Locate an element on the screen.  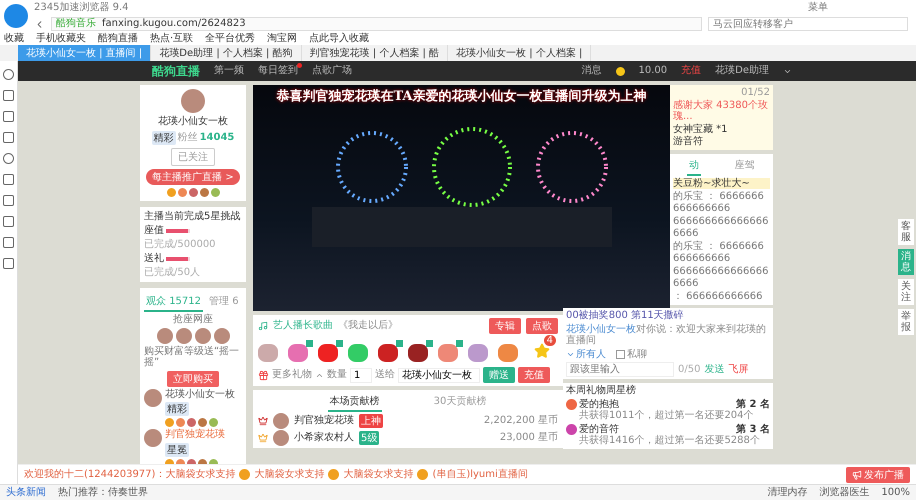
chat-message: ： 666666666666 is located at coordinates (718, 296).